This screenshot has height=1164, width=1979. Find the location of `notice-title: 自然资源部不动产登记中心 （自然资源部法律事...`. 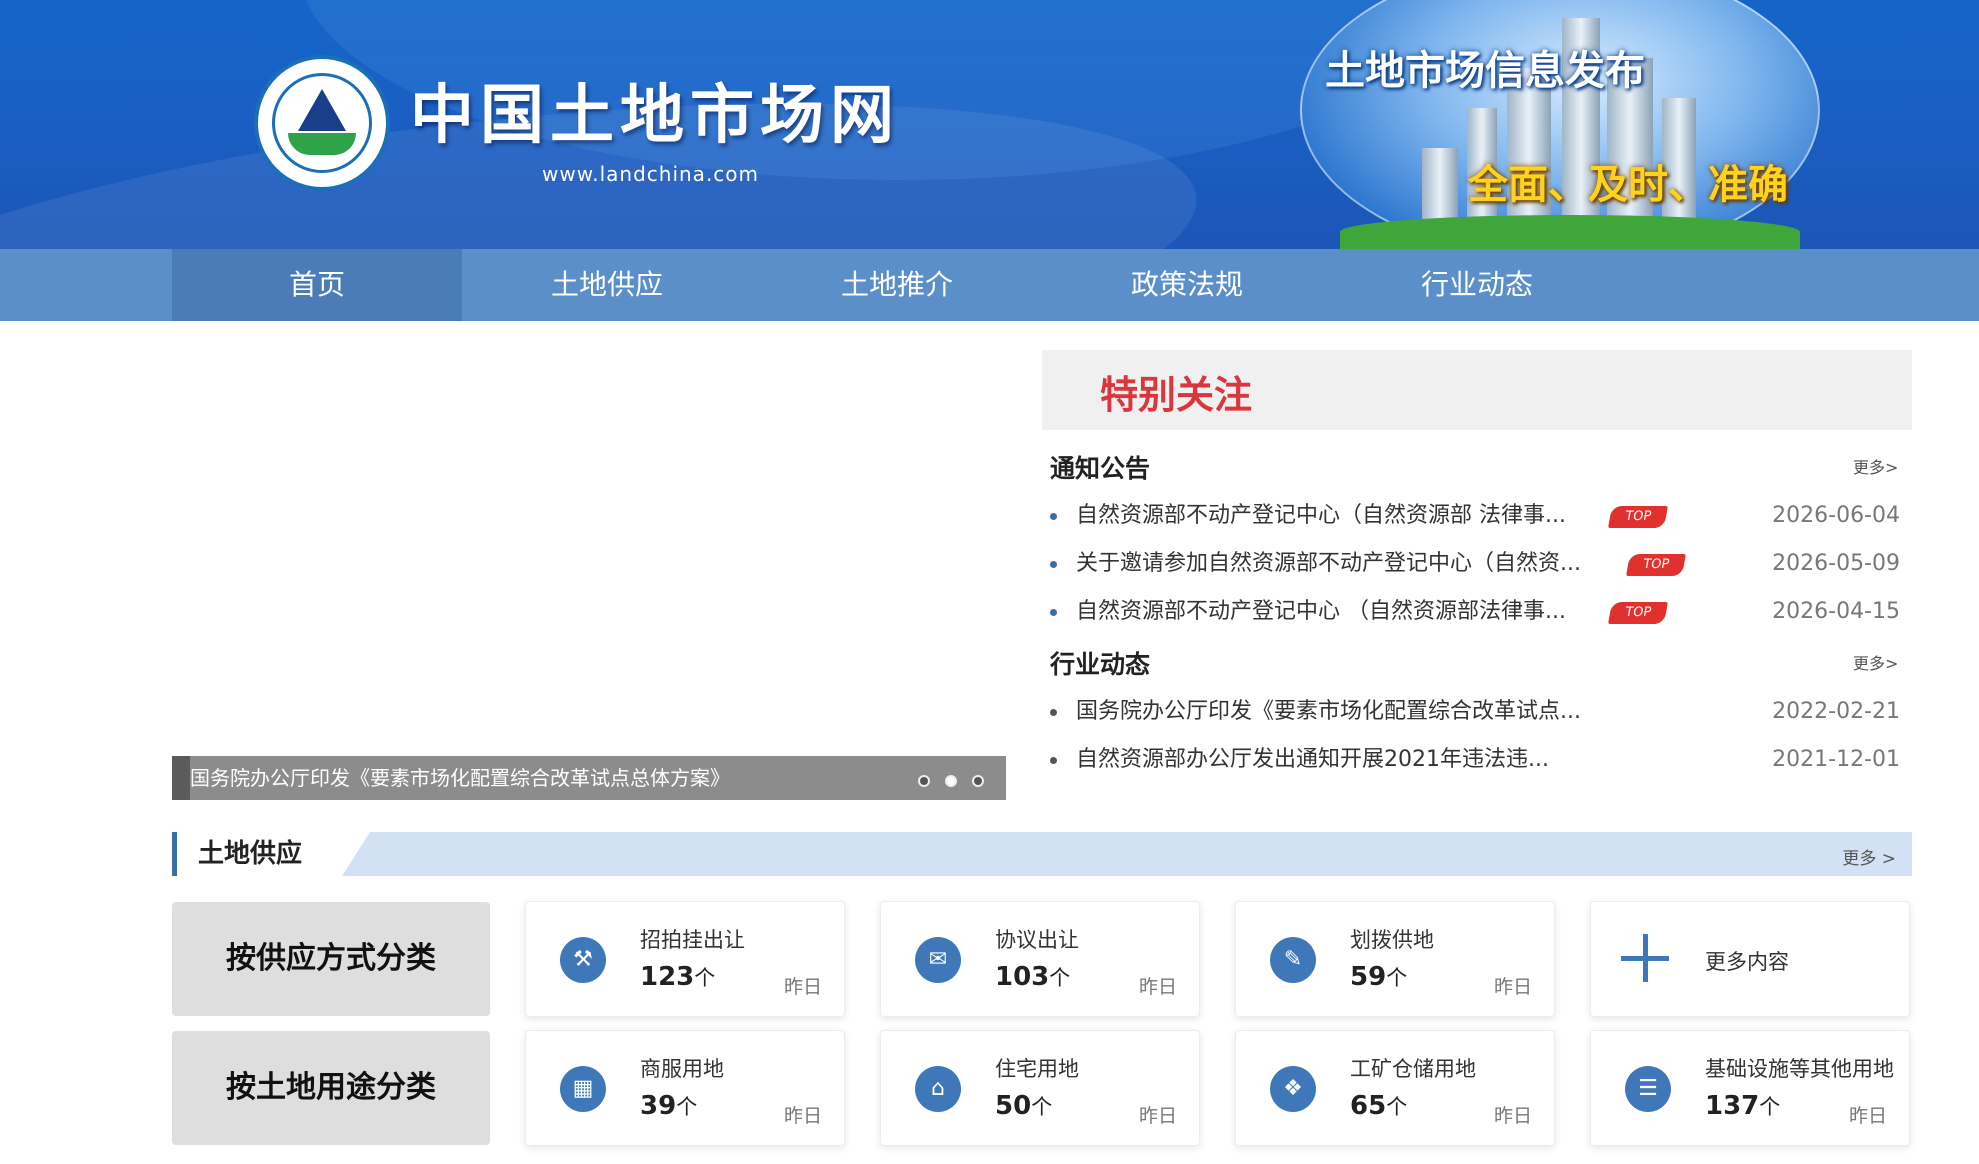

notice-title: 自然资源部不动产登记中心 （自然资源部法律事... is located at coordinates (1321, 612).